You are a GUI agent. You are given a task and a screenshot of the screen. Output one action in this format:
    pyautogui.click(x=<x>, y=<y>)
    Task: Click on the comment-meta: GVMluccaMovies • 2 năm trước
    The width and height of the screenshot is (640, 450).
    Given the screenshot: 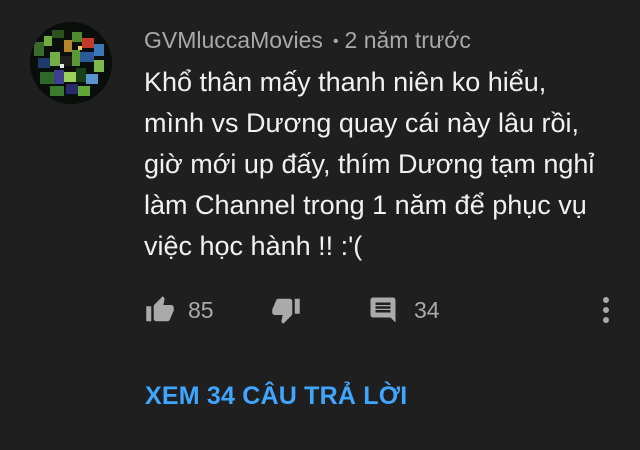 What is the action you would take?
    pyautogui.click(x=307, y=42)
    